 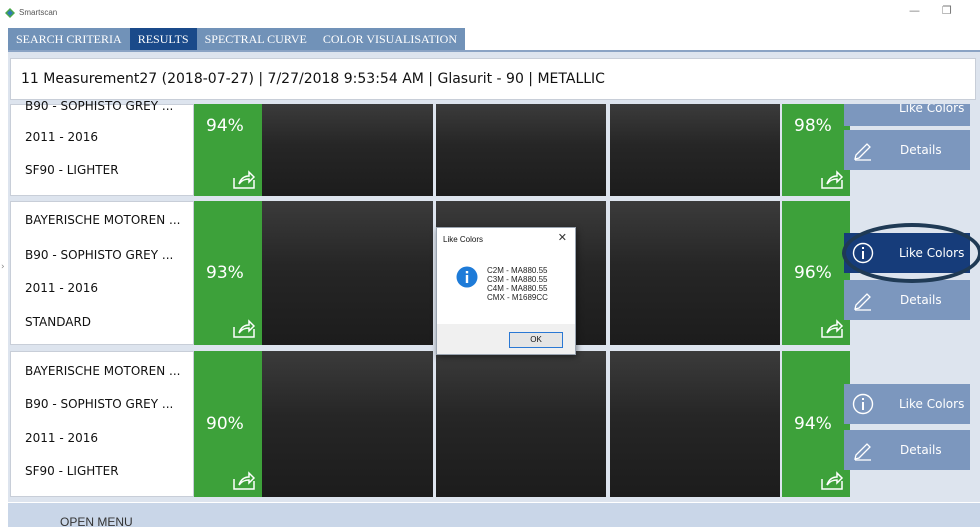 I want to click on match-percent: 90%, so click(x=225, y=424).